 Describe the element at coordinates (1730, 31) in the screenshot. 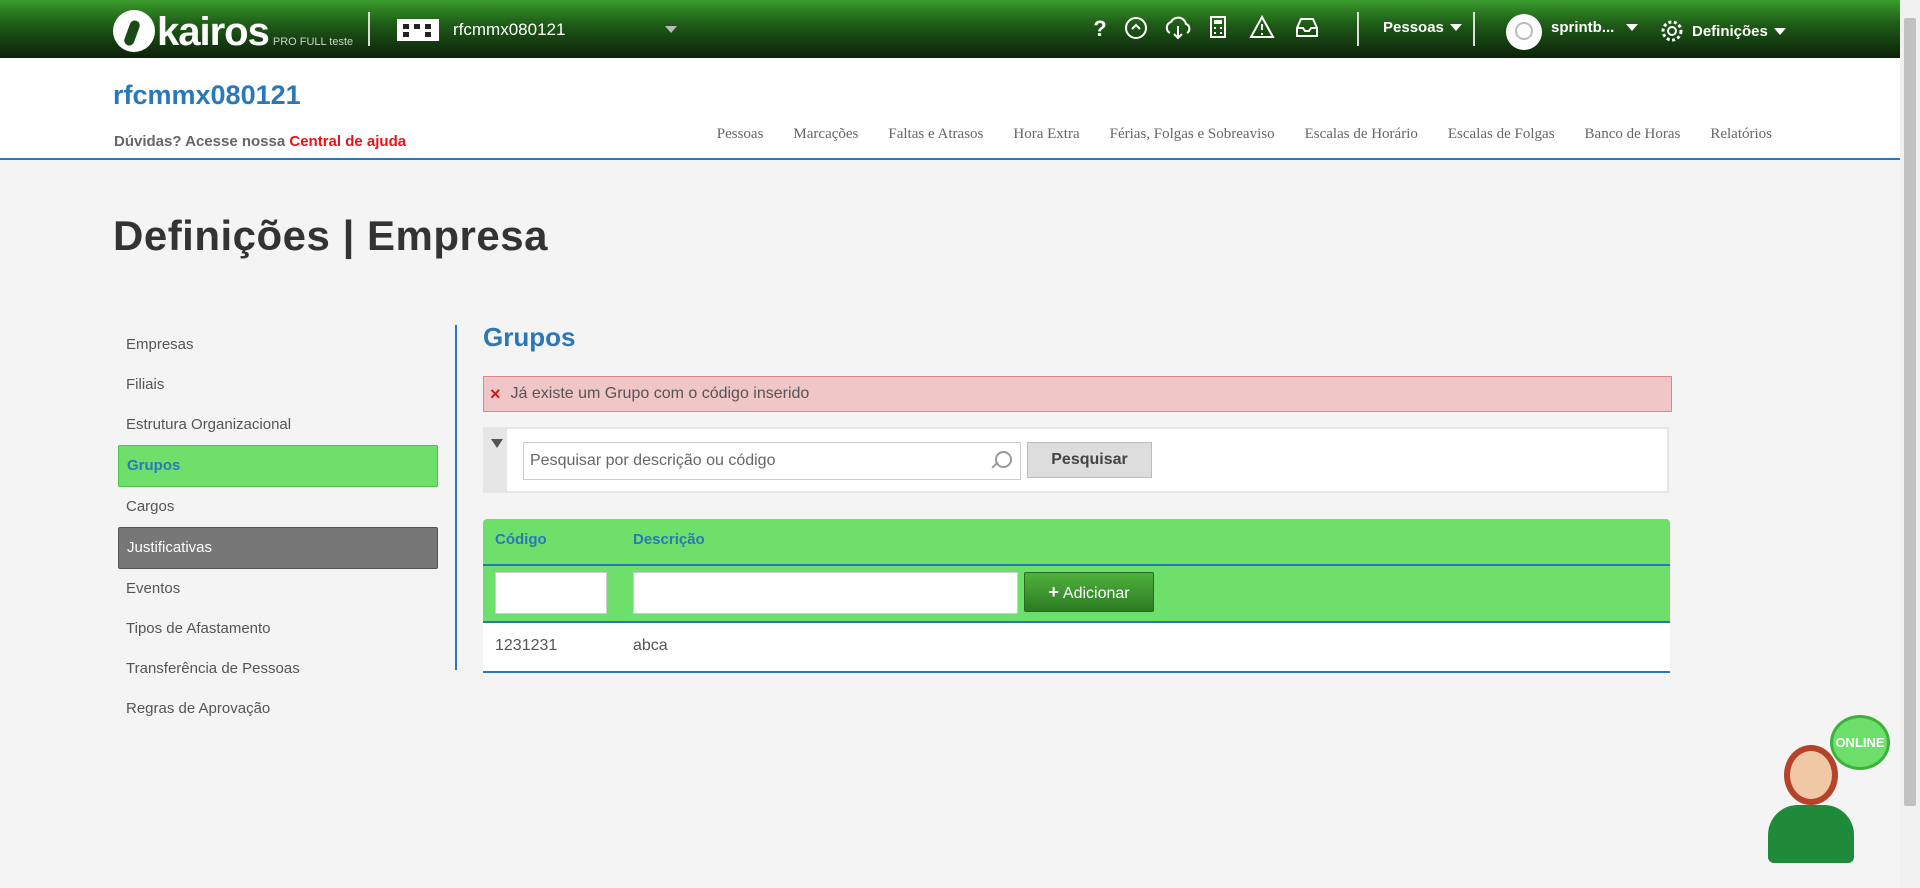

I see `settings-menu-label: Definições` at that location.